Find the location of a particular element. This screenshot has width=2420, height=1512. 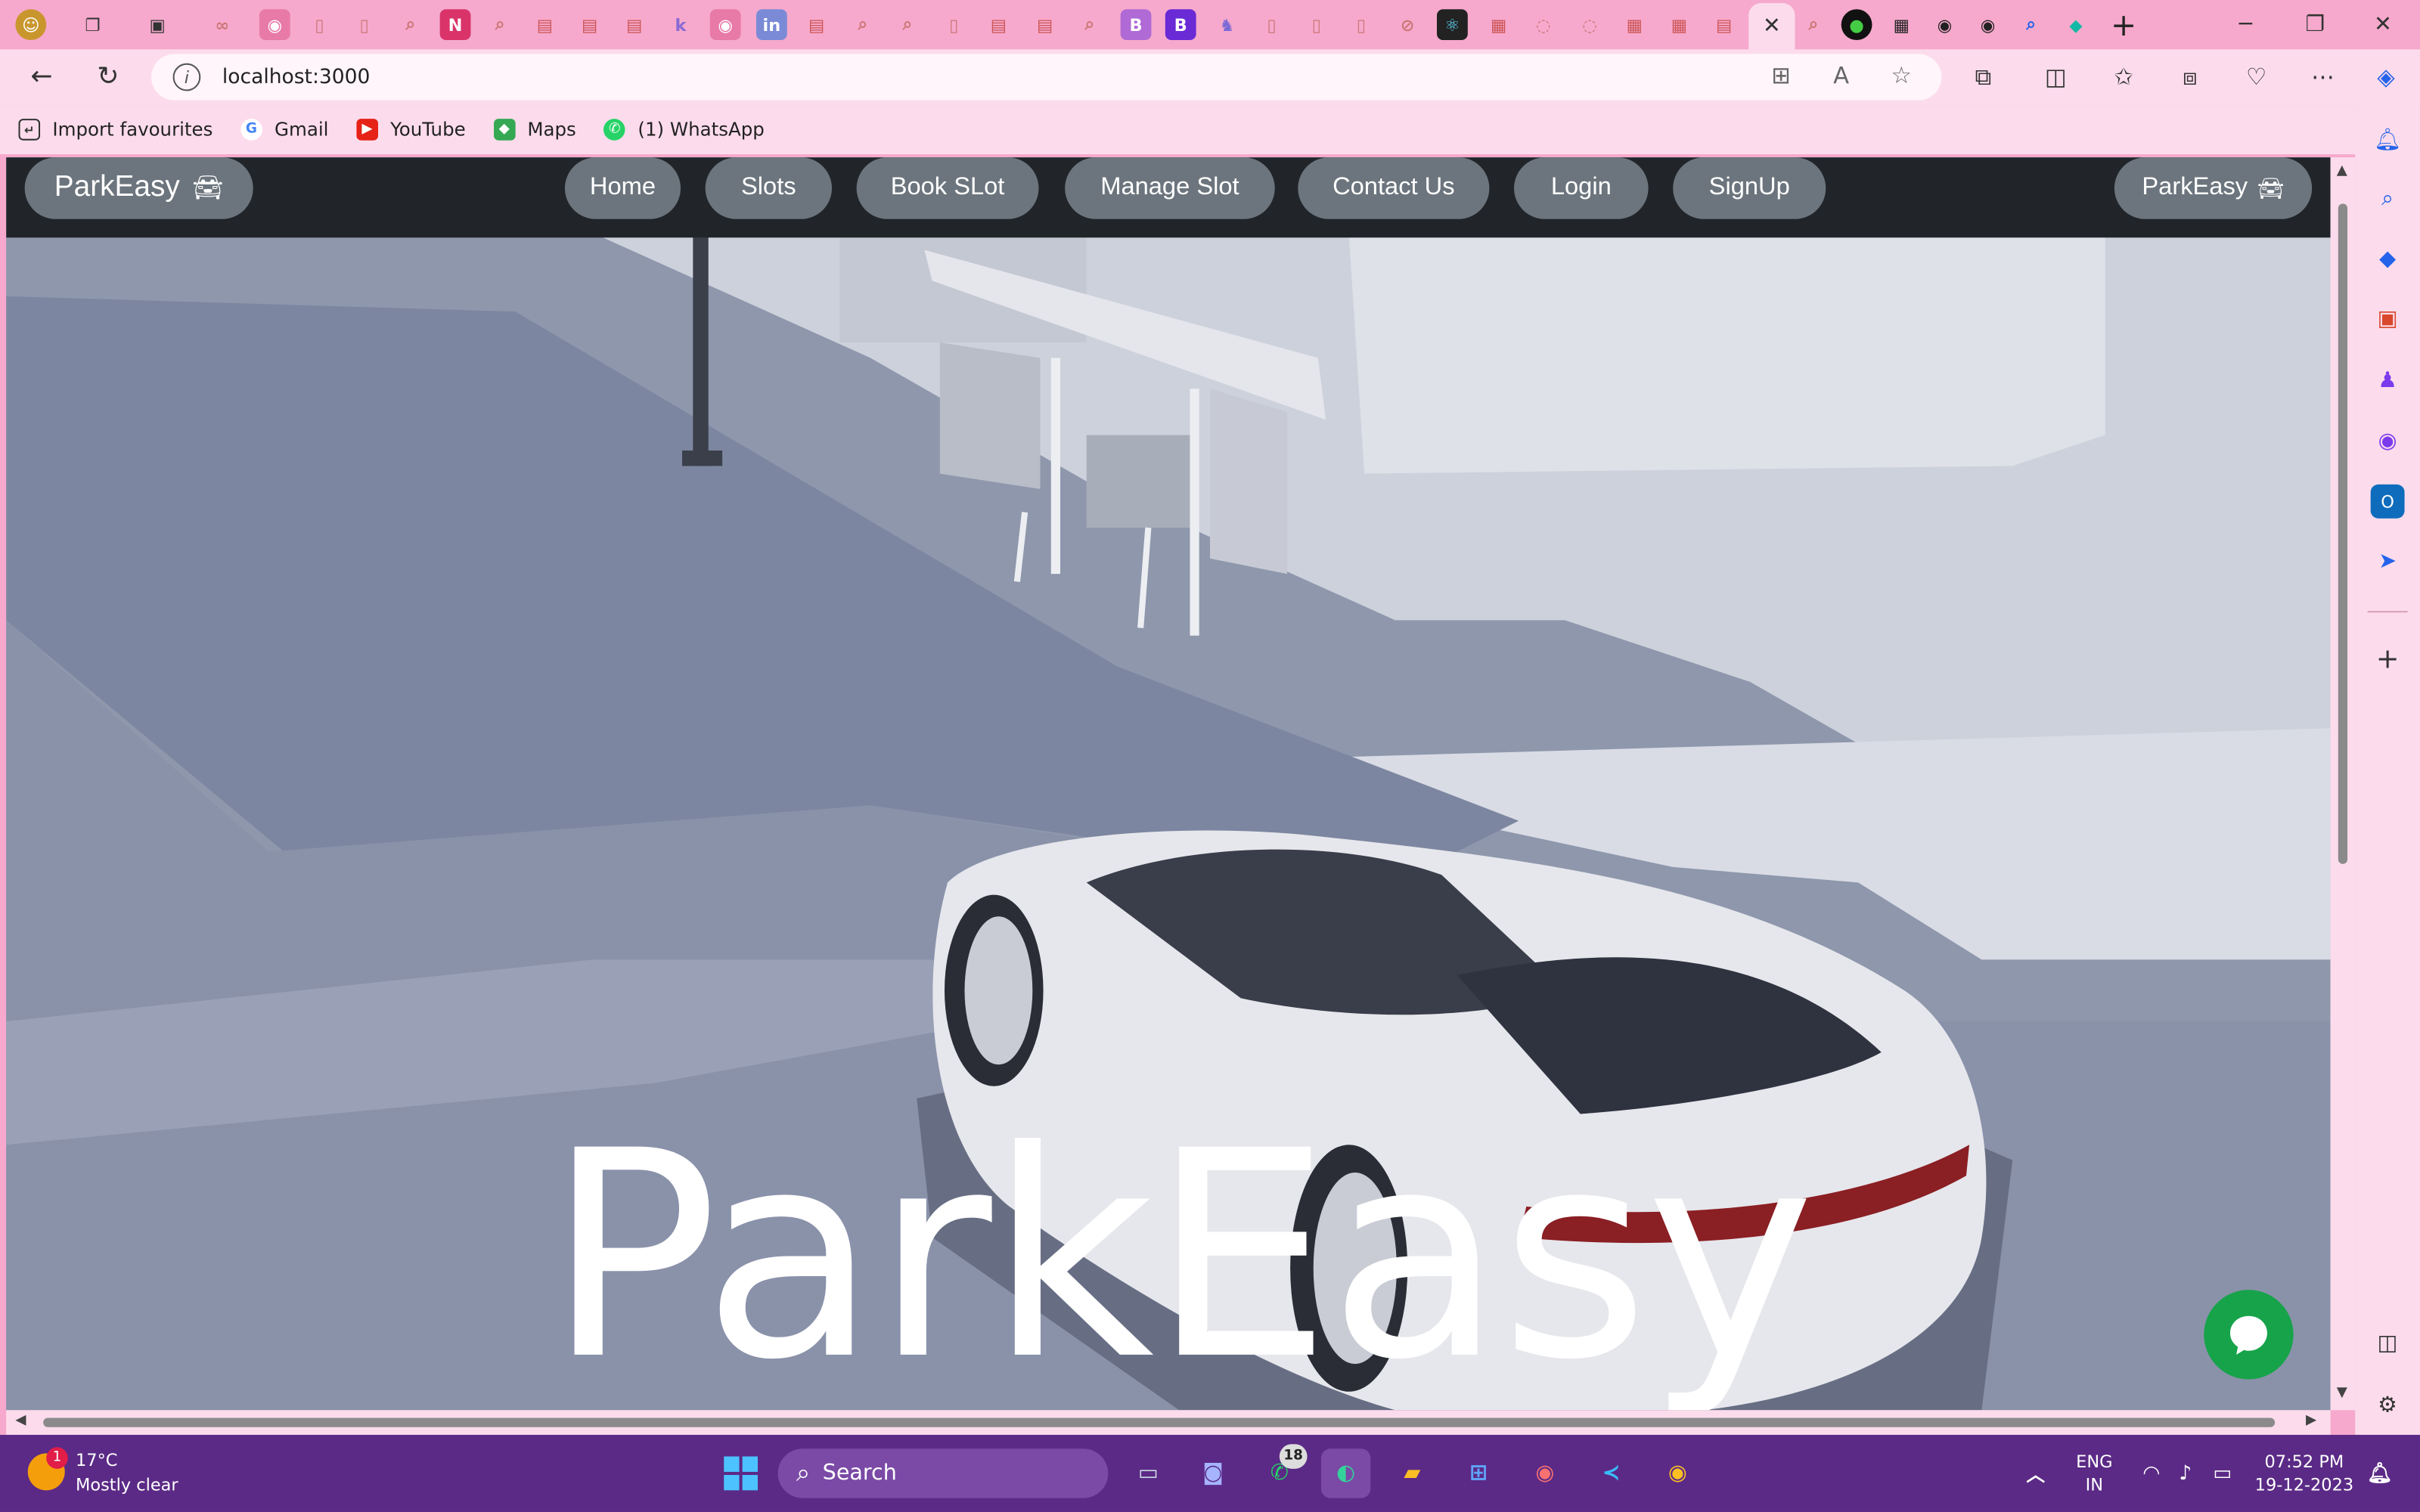

nav-contact-us: Contact Us is located at coordinates (1394, 188).